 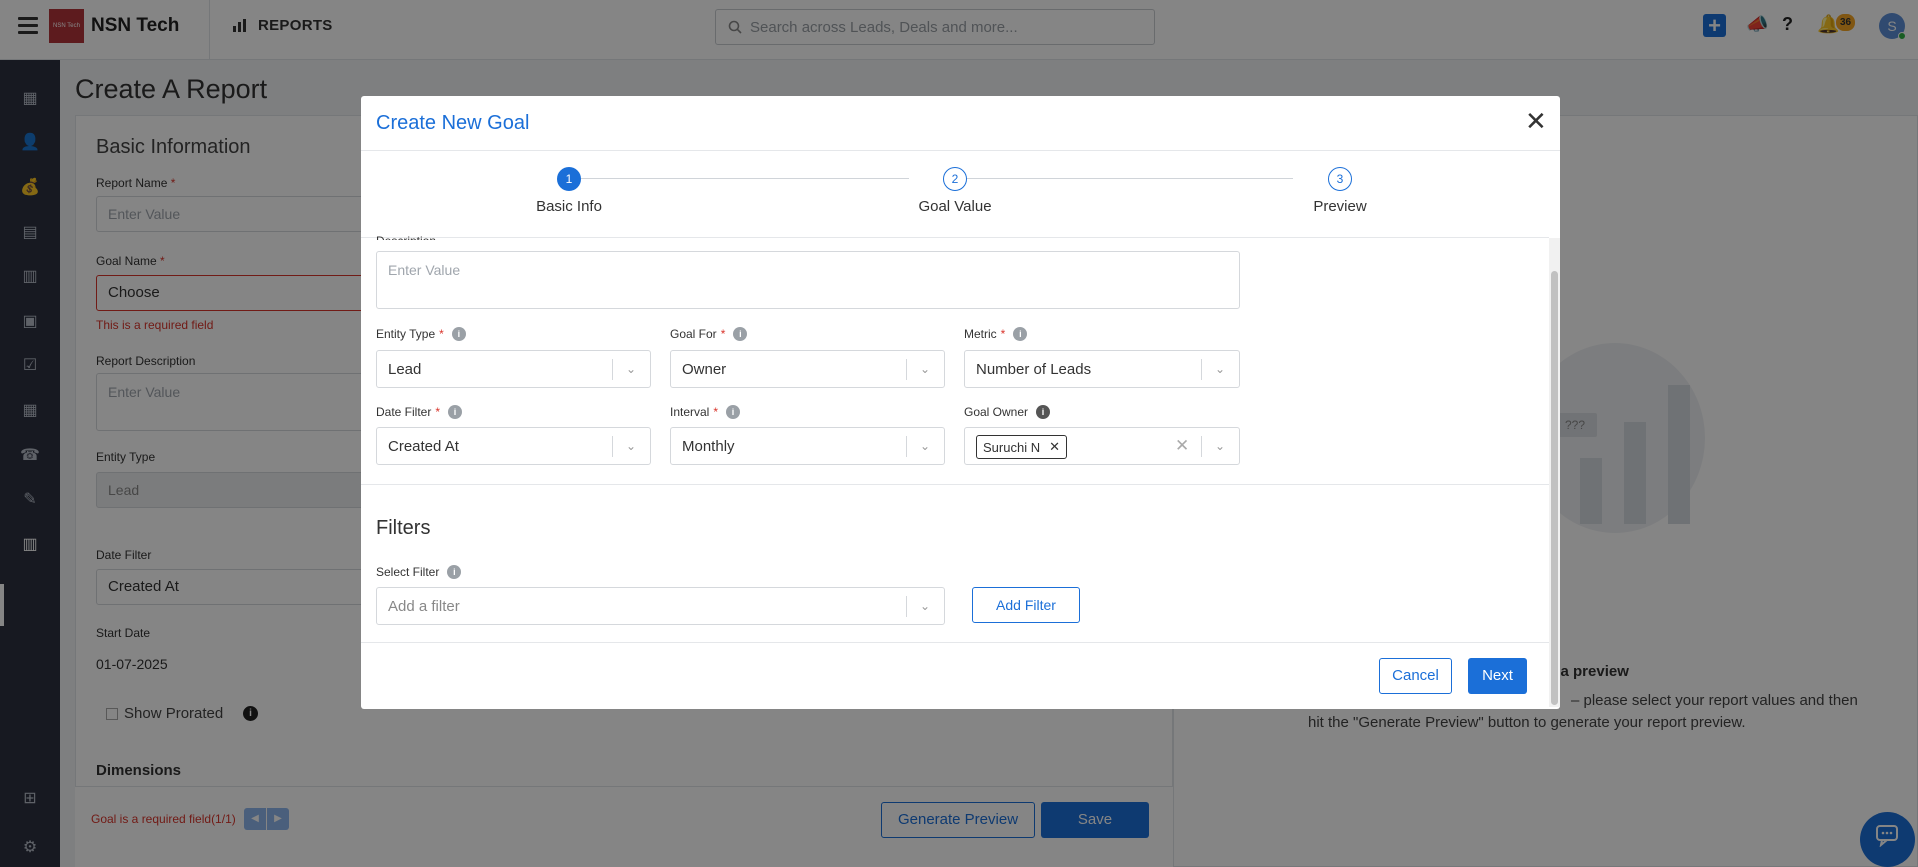 I want to click on modal-scrollbar-thumb, so click(x=1554, y=488).